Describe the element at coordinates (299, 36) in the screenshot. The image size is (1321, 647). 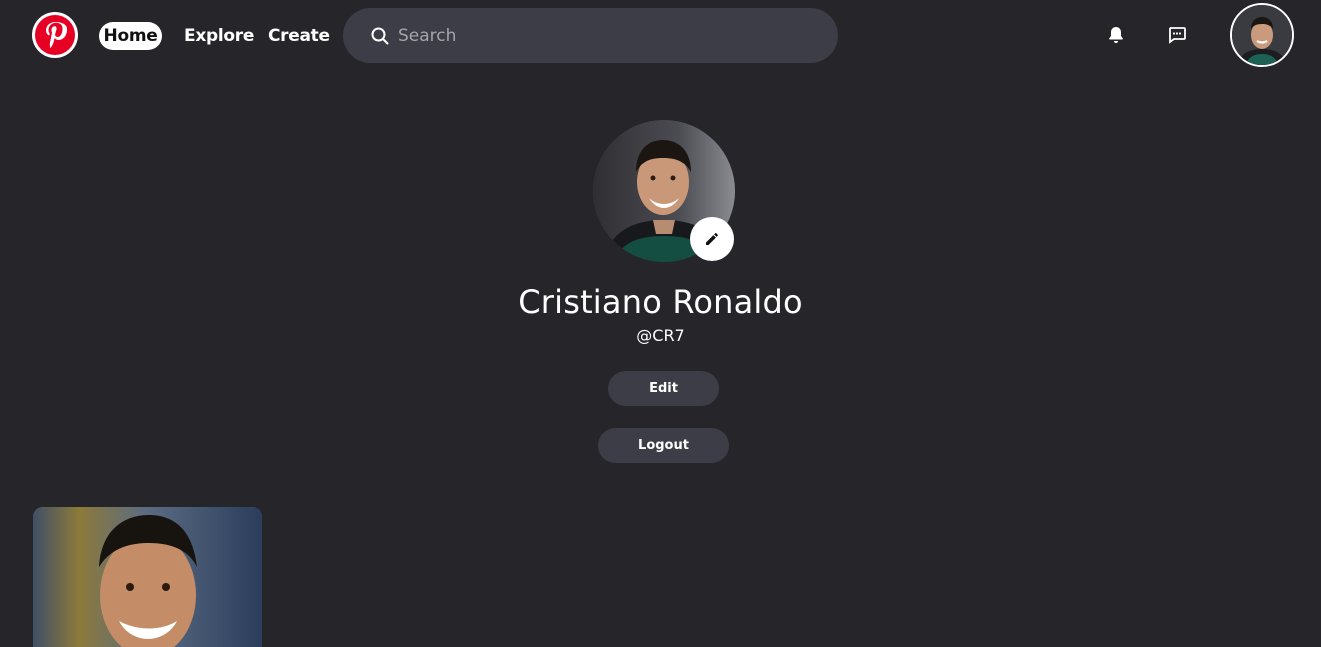
I see `nav-create-link: Create` at that location.